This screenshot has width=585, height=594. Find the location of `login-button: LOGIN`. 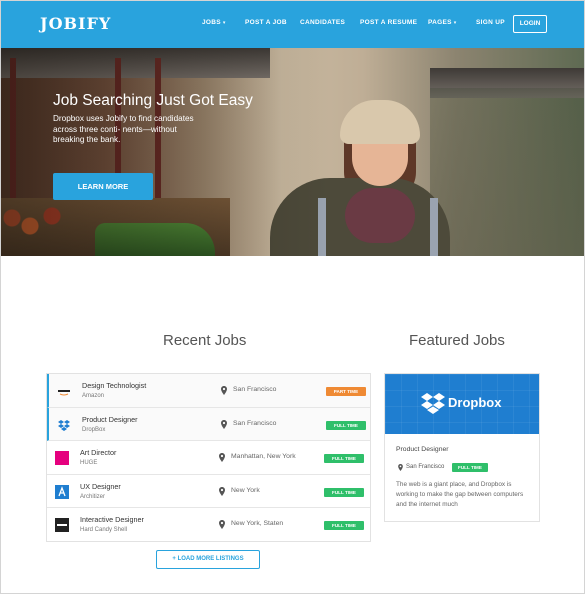

login-button: LOGIN is located at coordinates (530, 24).